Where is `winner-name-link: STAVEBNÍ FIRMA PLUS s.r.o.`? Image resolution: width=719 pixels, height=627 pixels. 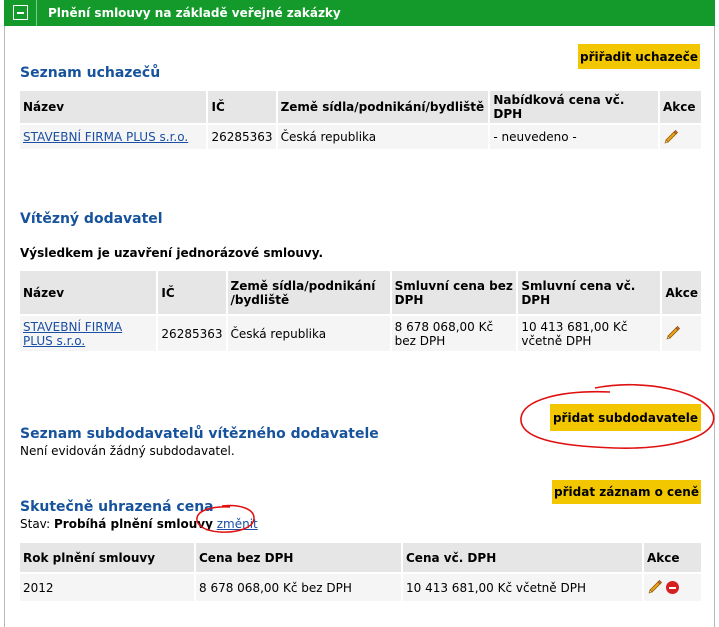
winner-name-link: STAVEBNÍ FIRMA PLUS s.r.o. is located at coordinates (72, 334).